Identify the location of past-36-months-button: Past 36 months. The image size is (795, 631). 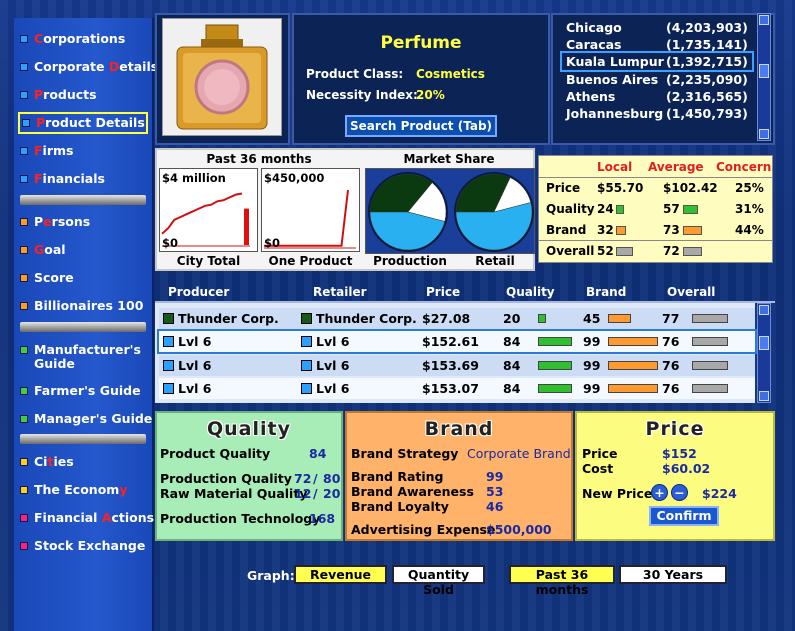
(562, 581).